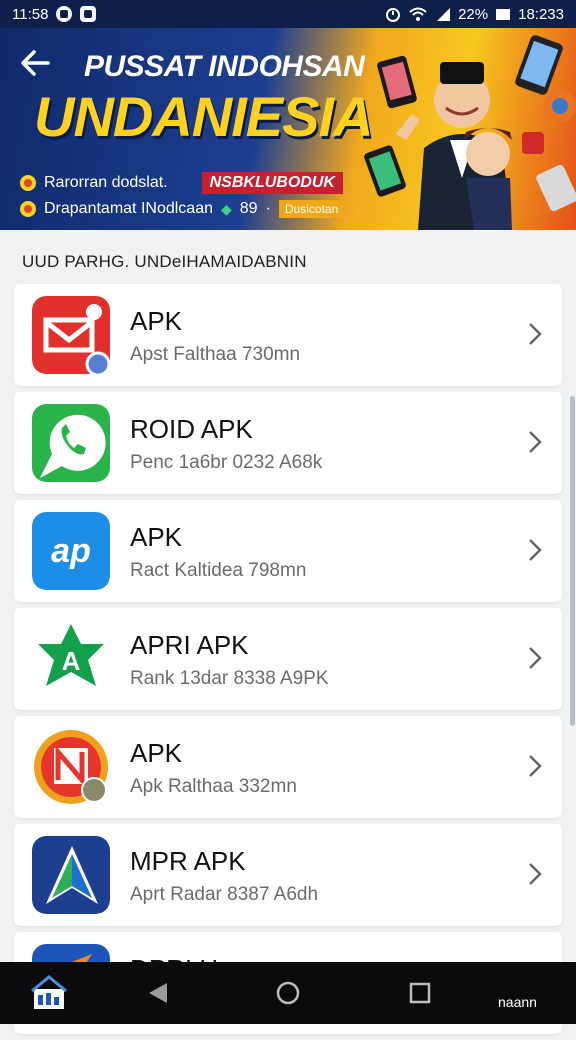  I want to click on app-list-item: ROID APK Penc 1a6br 0232 A68k, so click(288, 443).